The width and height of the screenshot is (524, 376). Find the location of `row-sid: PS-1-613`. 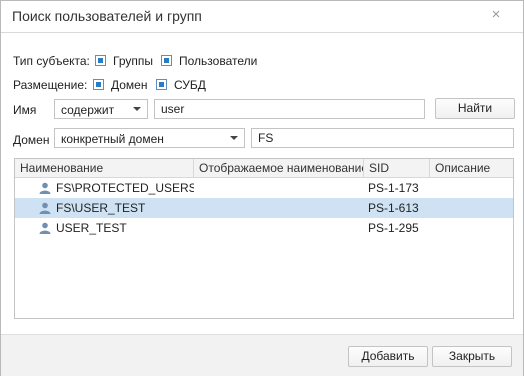

row-sid: PS-1-613 is located at coordinates (393, 208).